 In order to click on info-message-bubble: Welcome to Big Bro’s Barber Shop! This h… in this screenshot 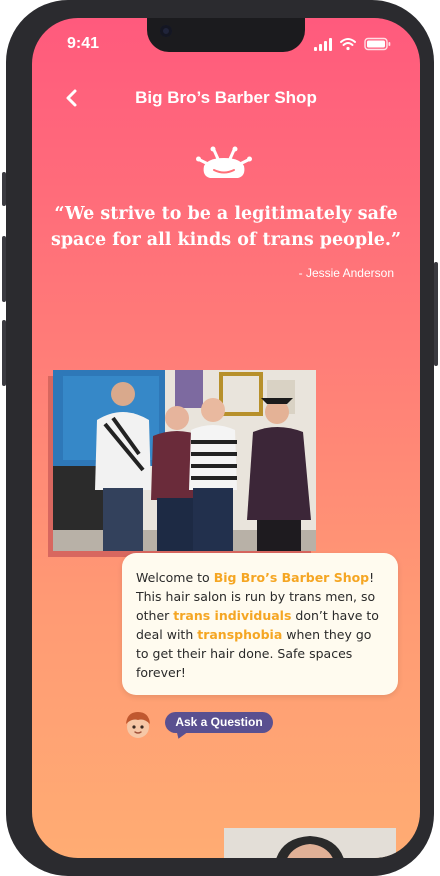, I will do `click(260, 624)`.